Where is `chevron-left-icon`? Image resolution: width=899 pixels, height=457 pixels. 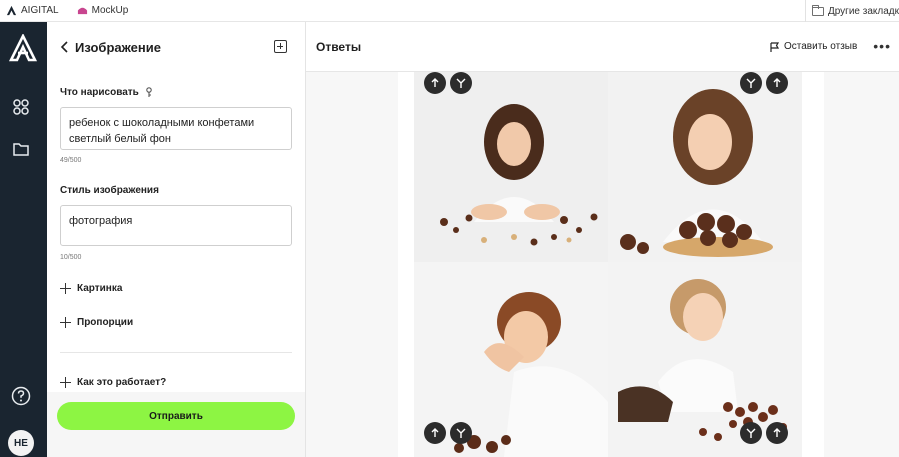
chevron-left-icon is located at coordinates (65, 47).